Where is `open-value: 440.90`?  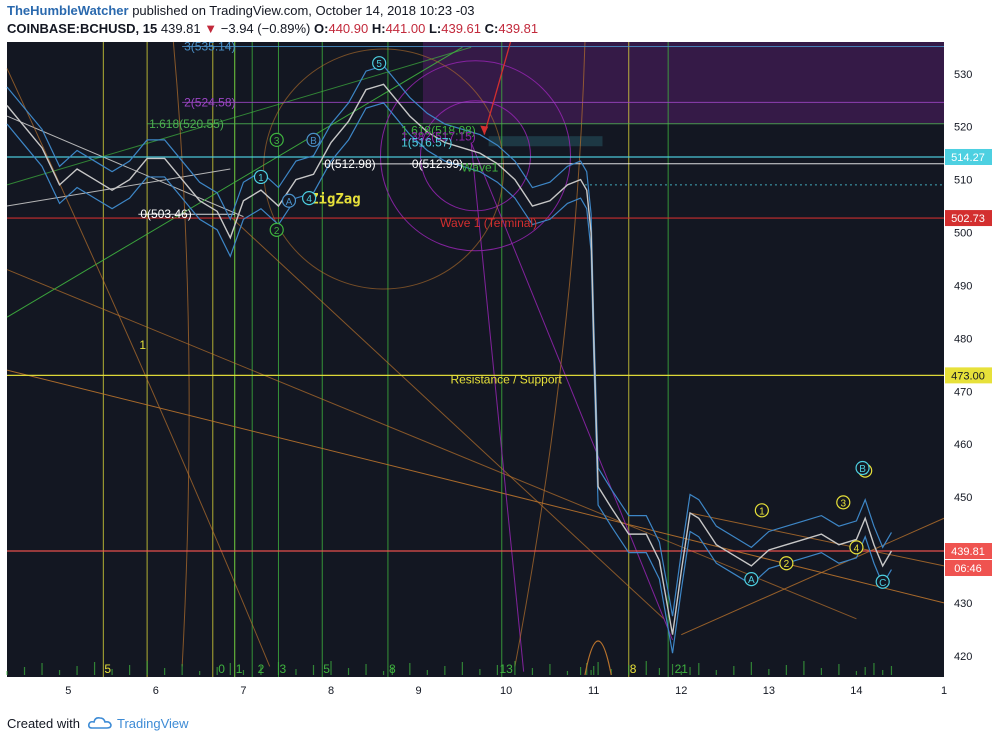
open-value: 440.90 is located at coordinates (348, 28).